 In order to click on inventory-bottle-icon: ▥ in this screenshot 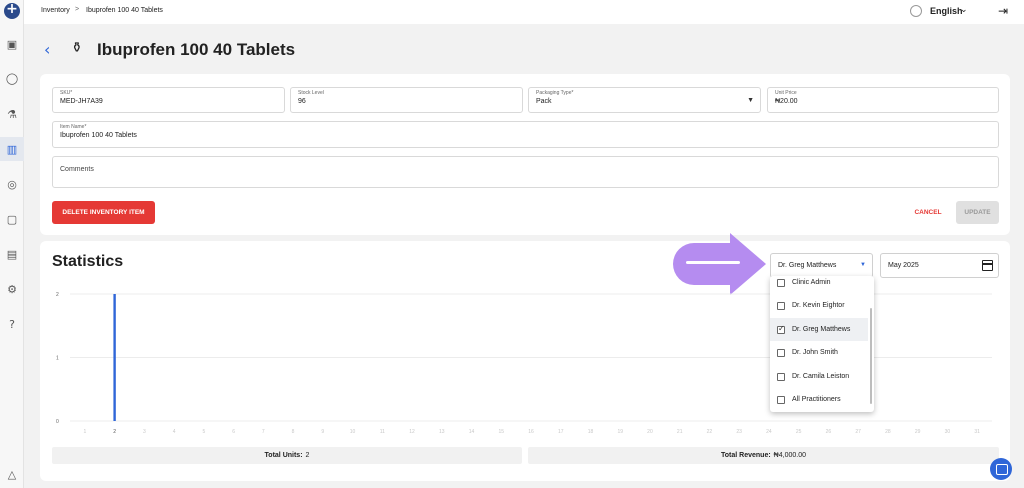, I will do `click(12, 149)`.